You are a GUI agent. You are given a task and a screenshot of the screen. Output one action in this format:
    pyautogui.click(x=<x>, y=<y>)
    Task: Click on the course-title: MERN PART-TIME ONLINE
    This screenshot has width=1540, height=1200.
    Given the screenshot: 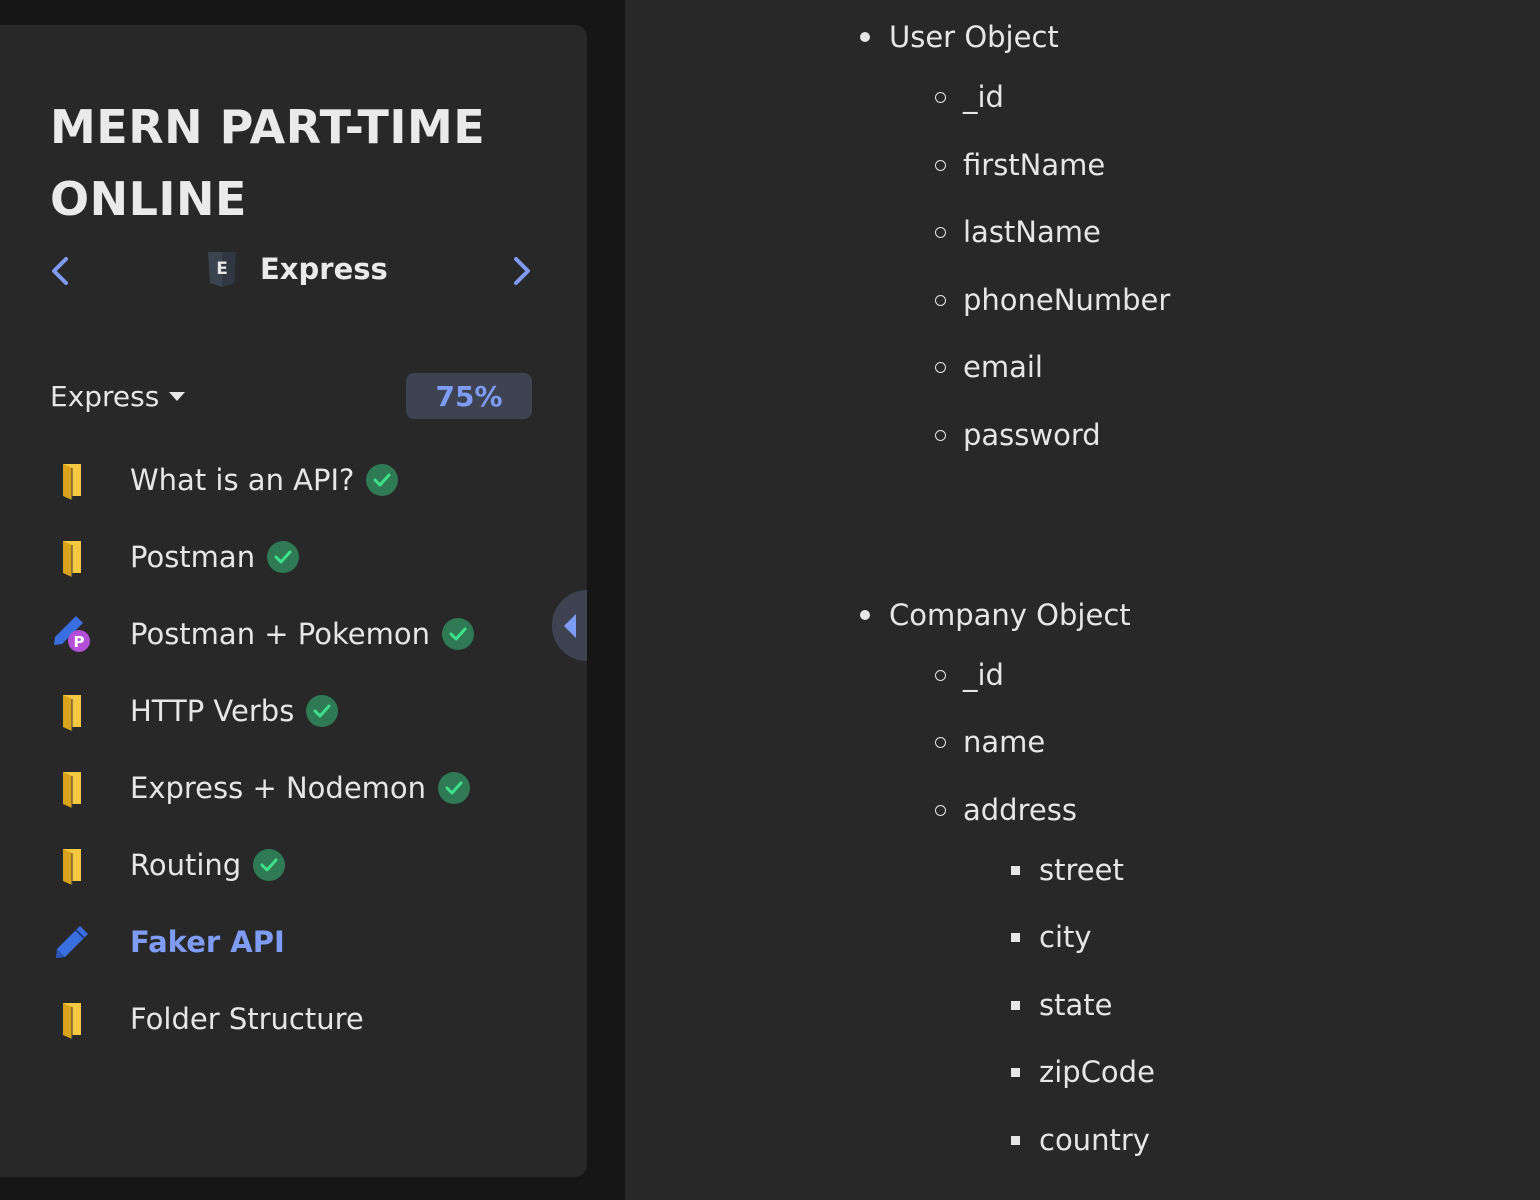 What is the action you would take?
    pyautogui.click(x=268, y=163)
    